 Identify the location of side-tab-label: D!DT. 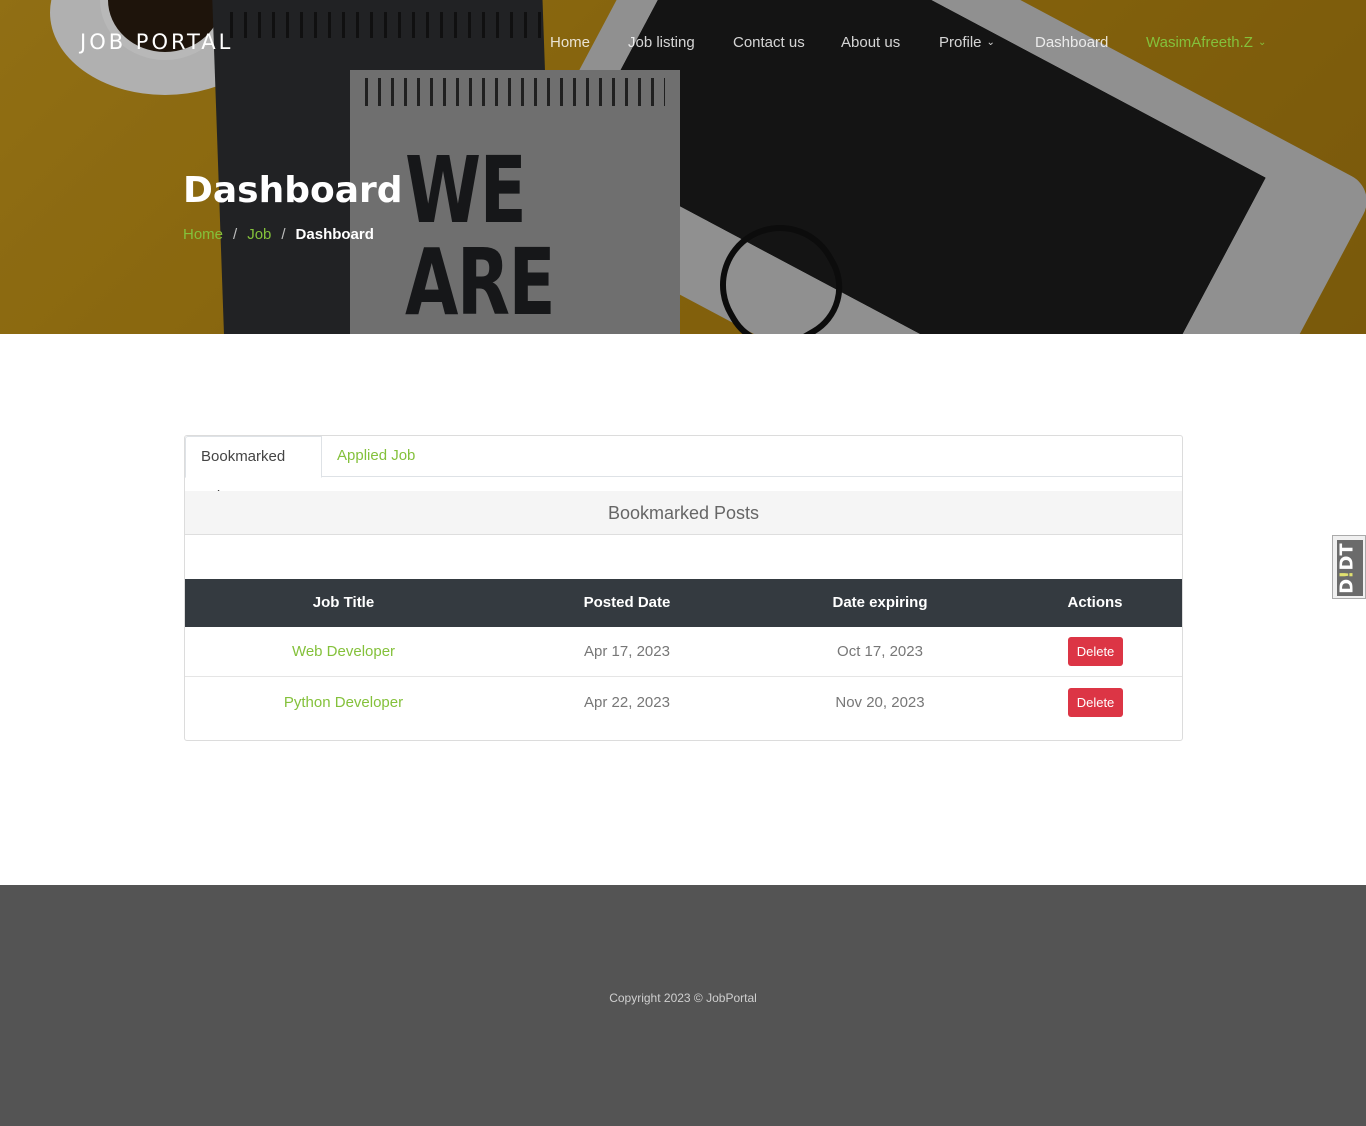
(1347, 568).